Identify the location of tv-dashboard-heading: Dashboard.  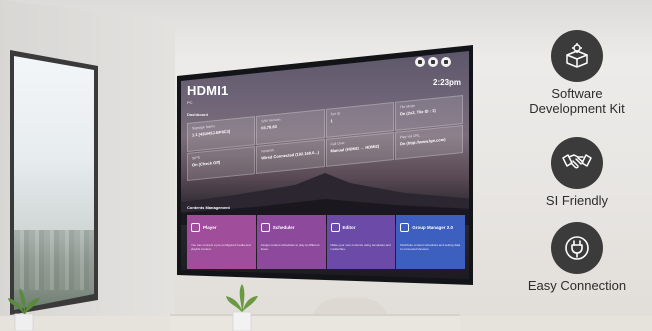
(197, 114).